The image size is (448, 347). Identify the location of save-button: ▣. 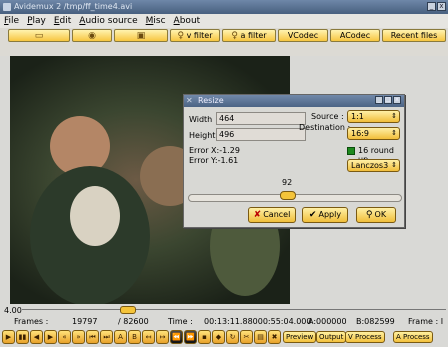
(141, 35).